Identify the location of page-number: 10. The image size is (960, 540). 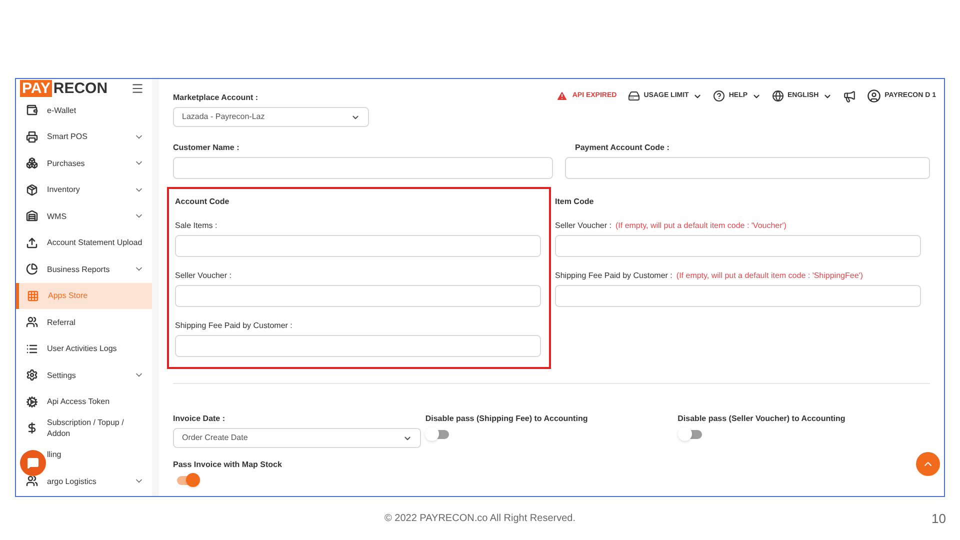
(939, 519).